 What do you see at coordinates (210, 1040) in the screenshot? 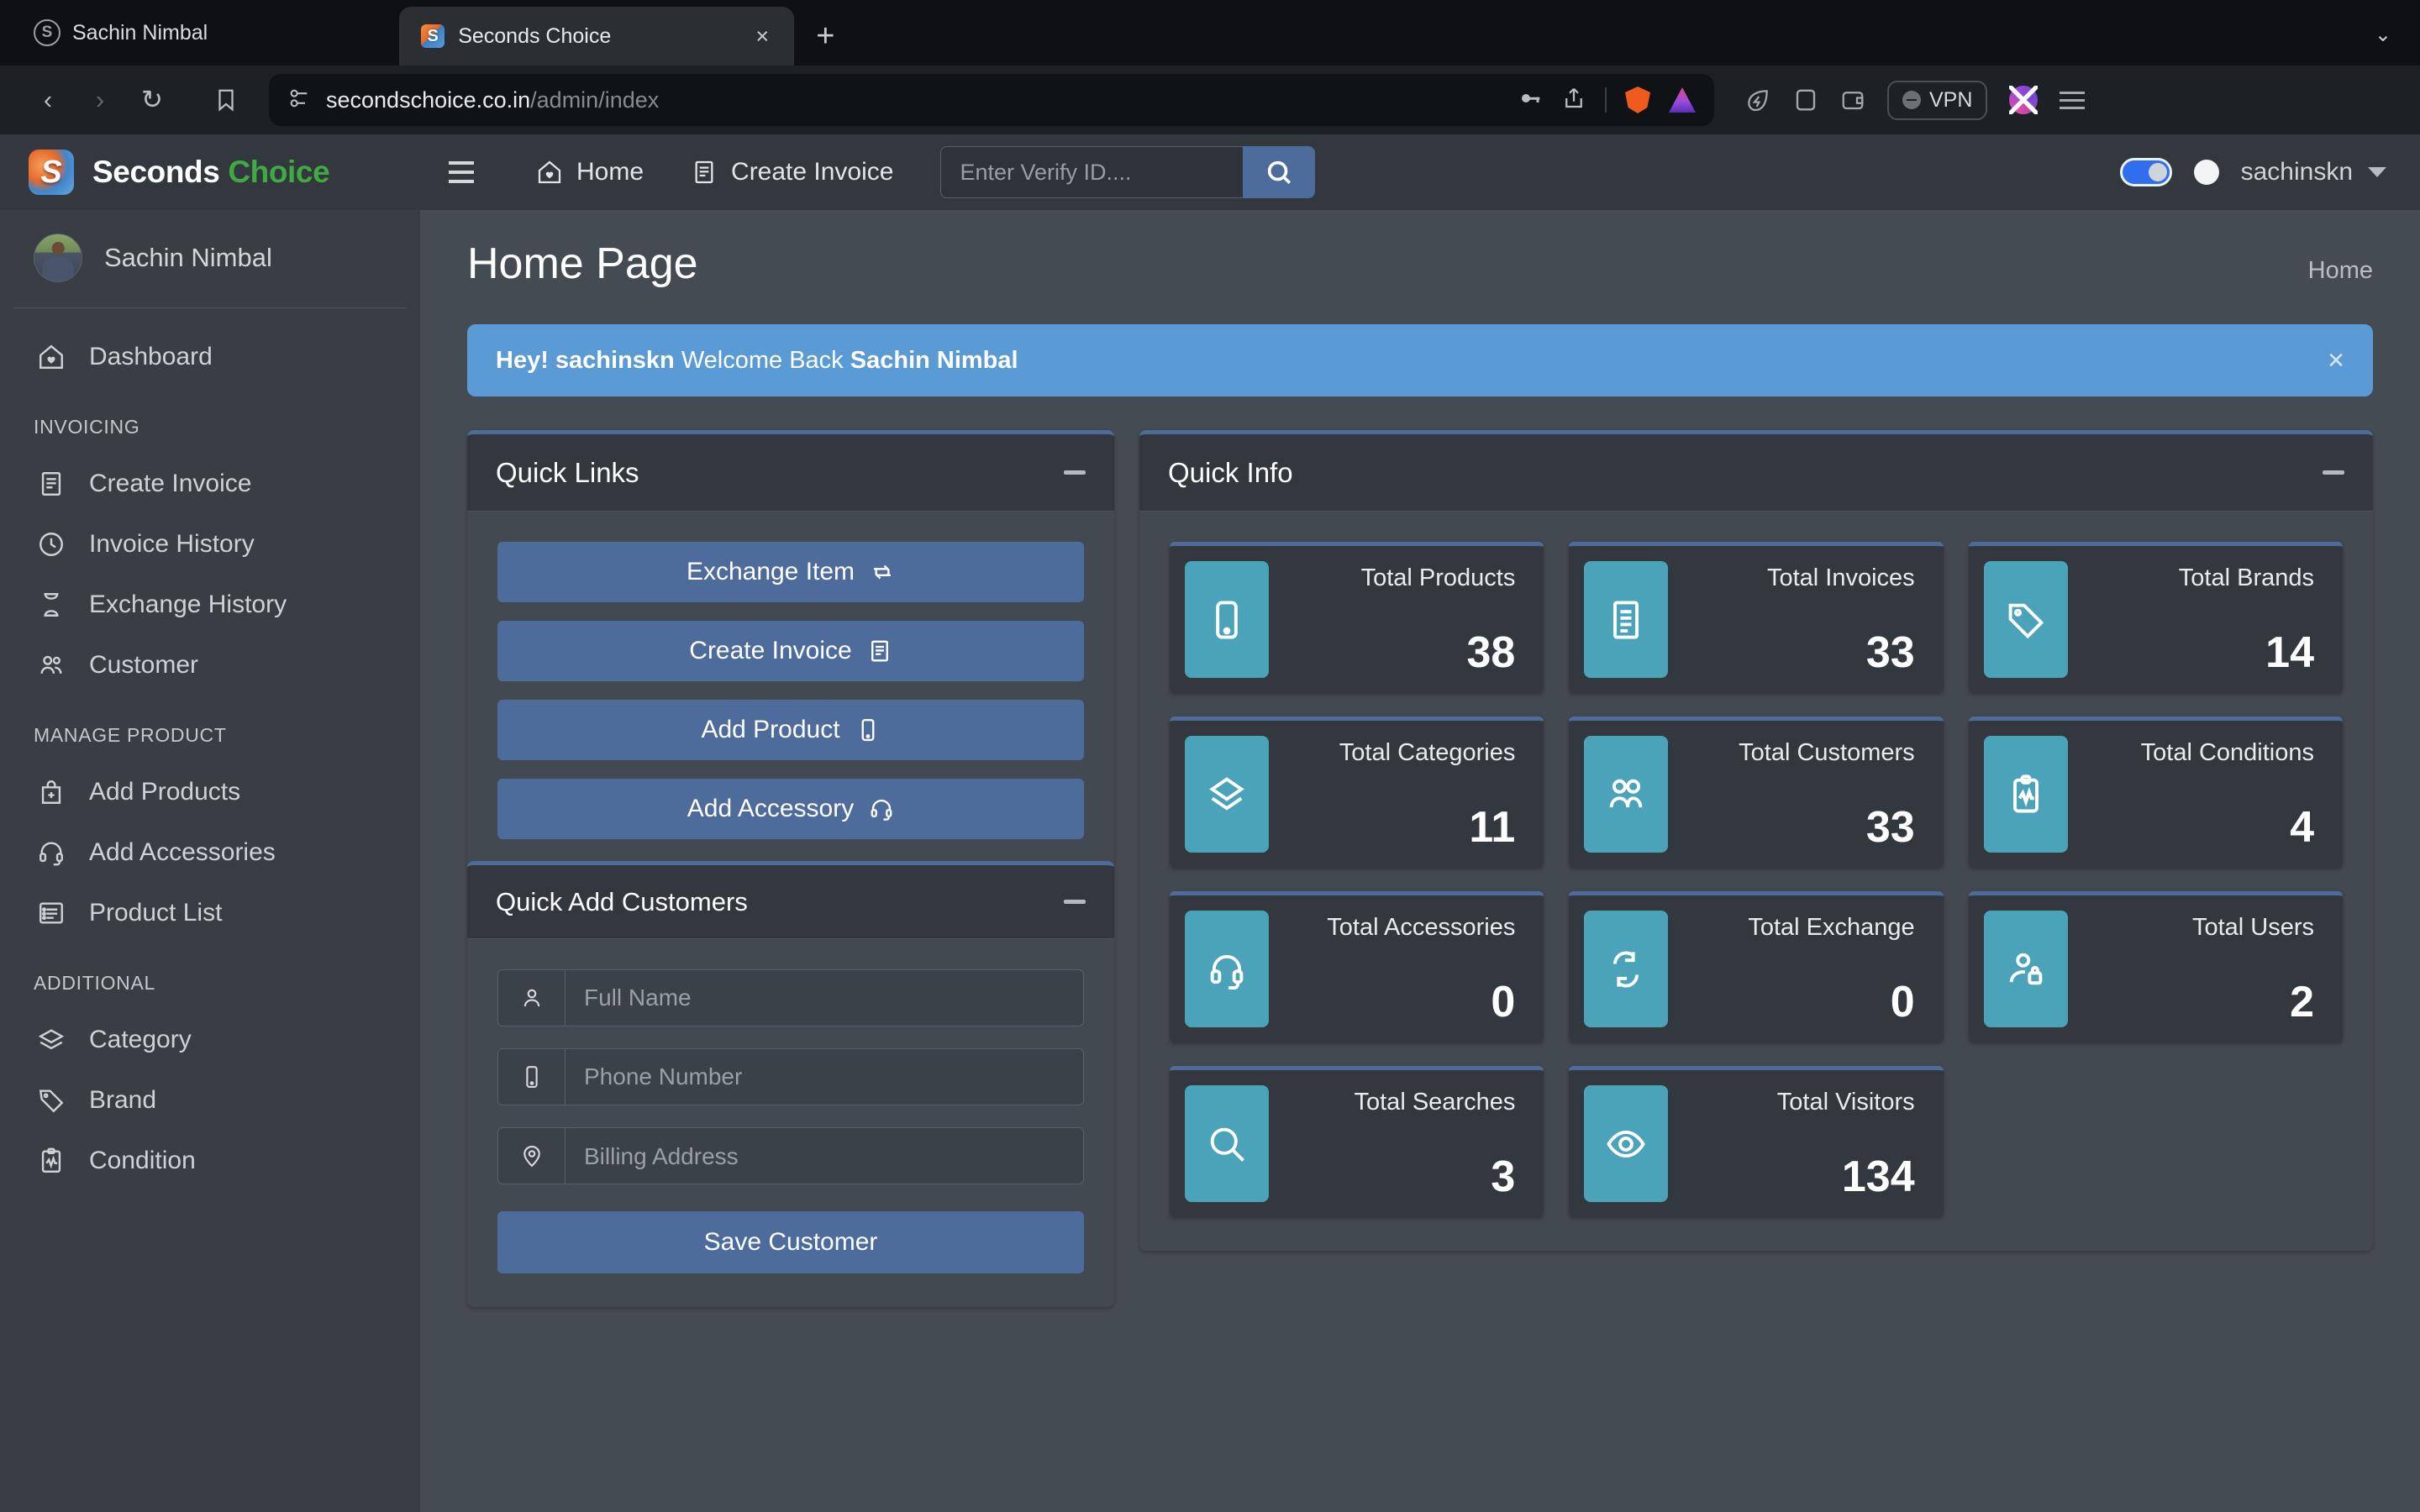
I see `sidebar-item-category: Category` at bounding box center [210, 1040].